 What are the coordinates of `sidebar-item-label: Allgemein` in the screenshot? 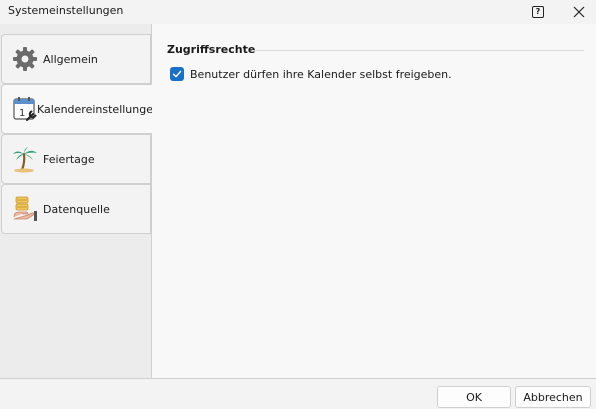 It's located at (70, 59).